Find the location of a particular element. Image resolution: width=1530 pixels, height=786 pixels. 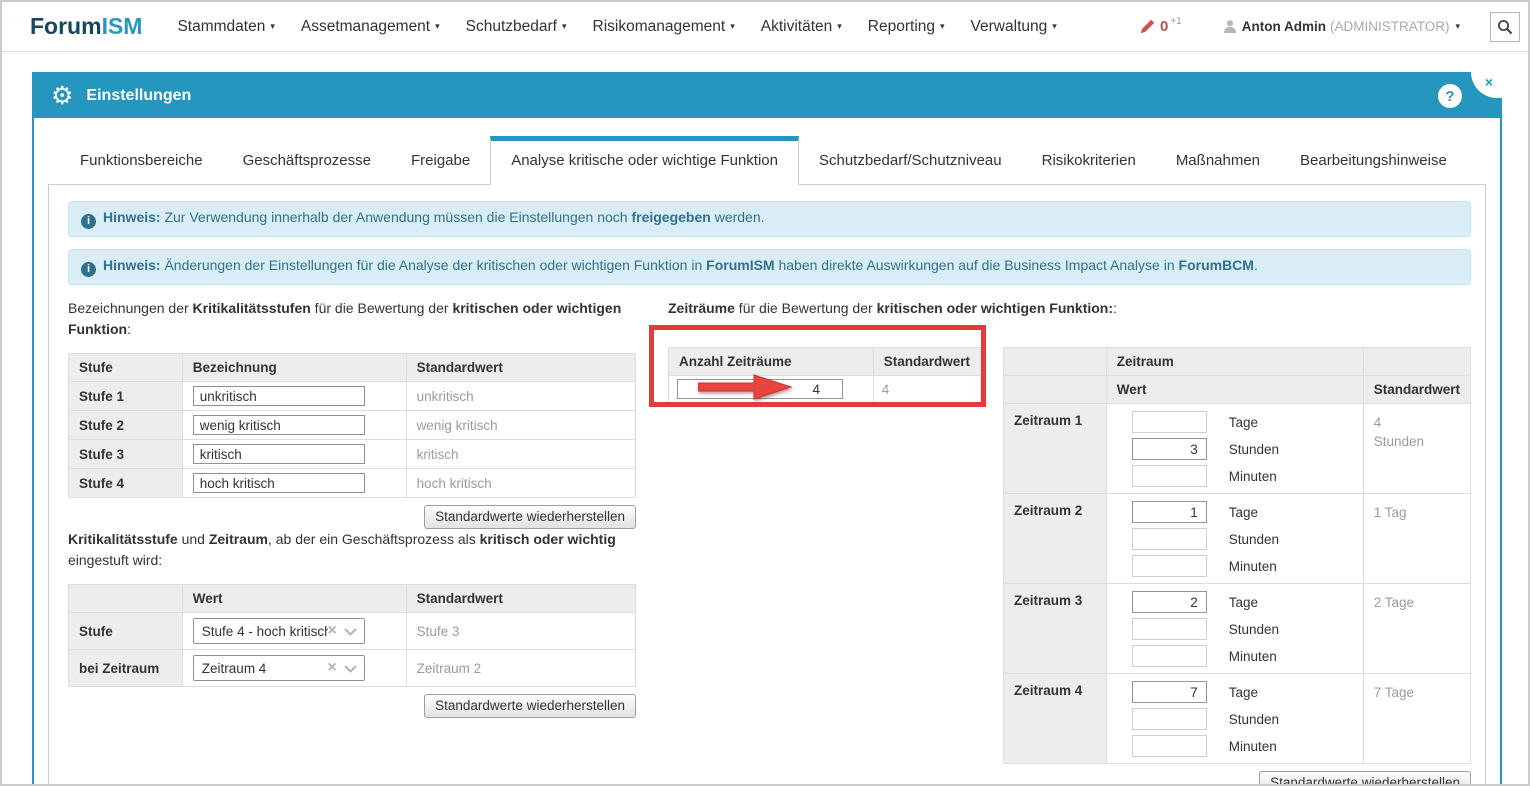

zeitraum3-minuten-input is located at coordinates (1169, 656).